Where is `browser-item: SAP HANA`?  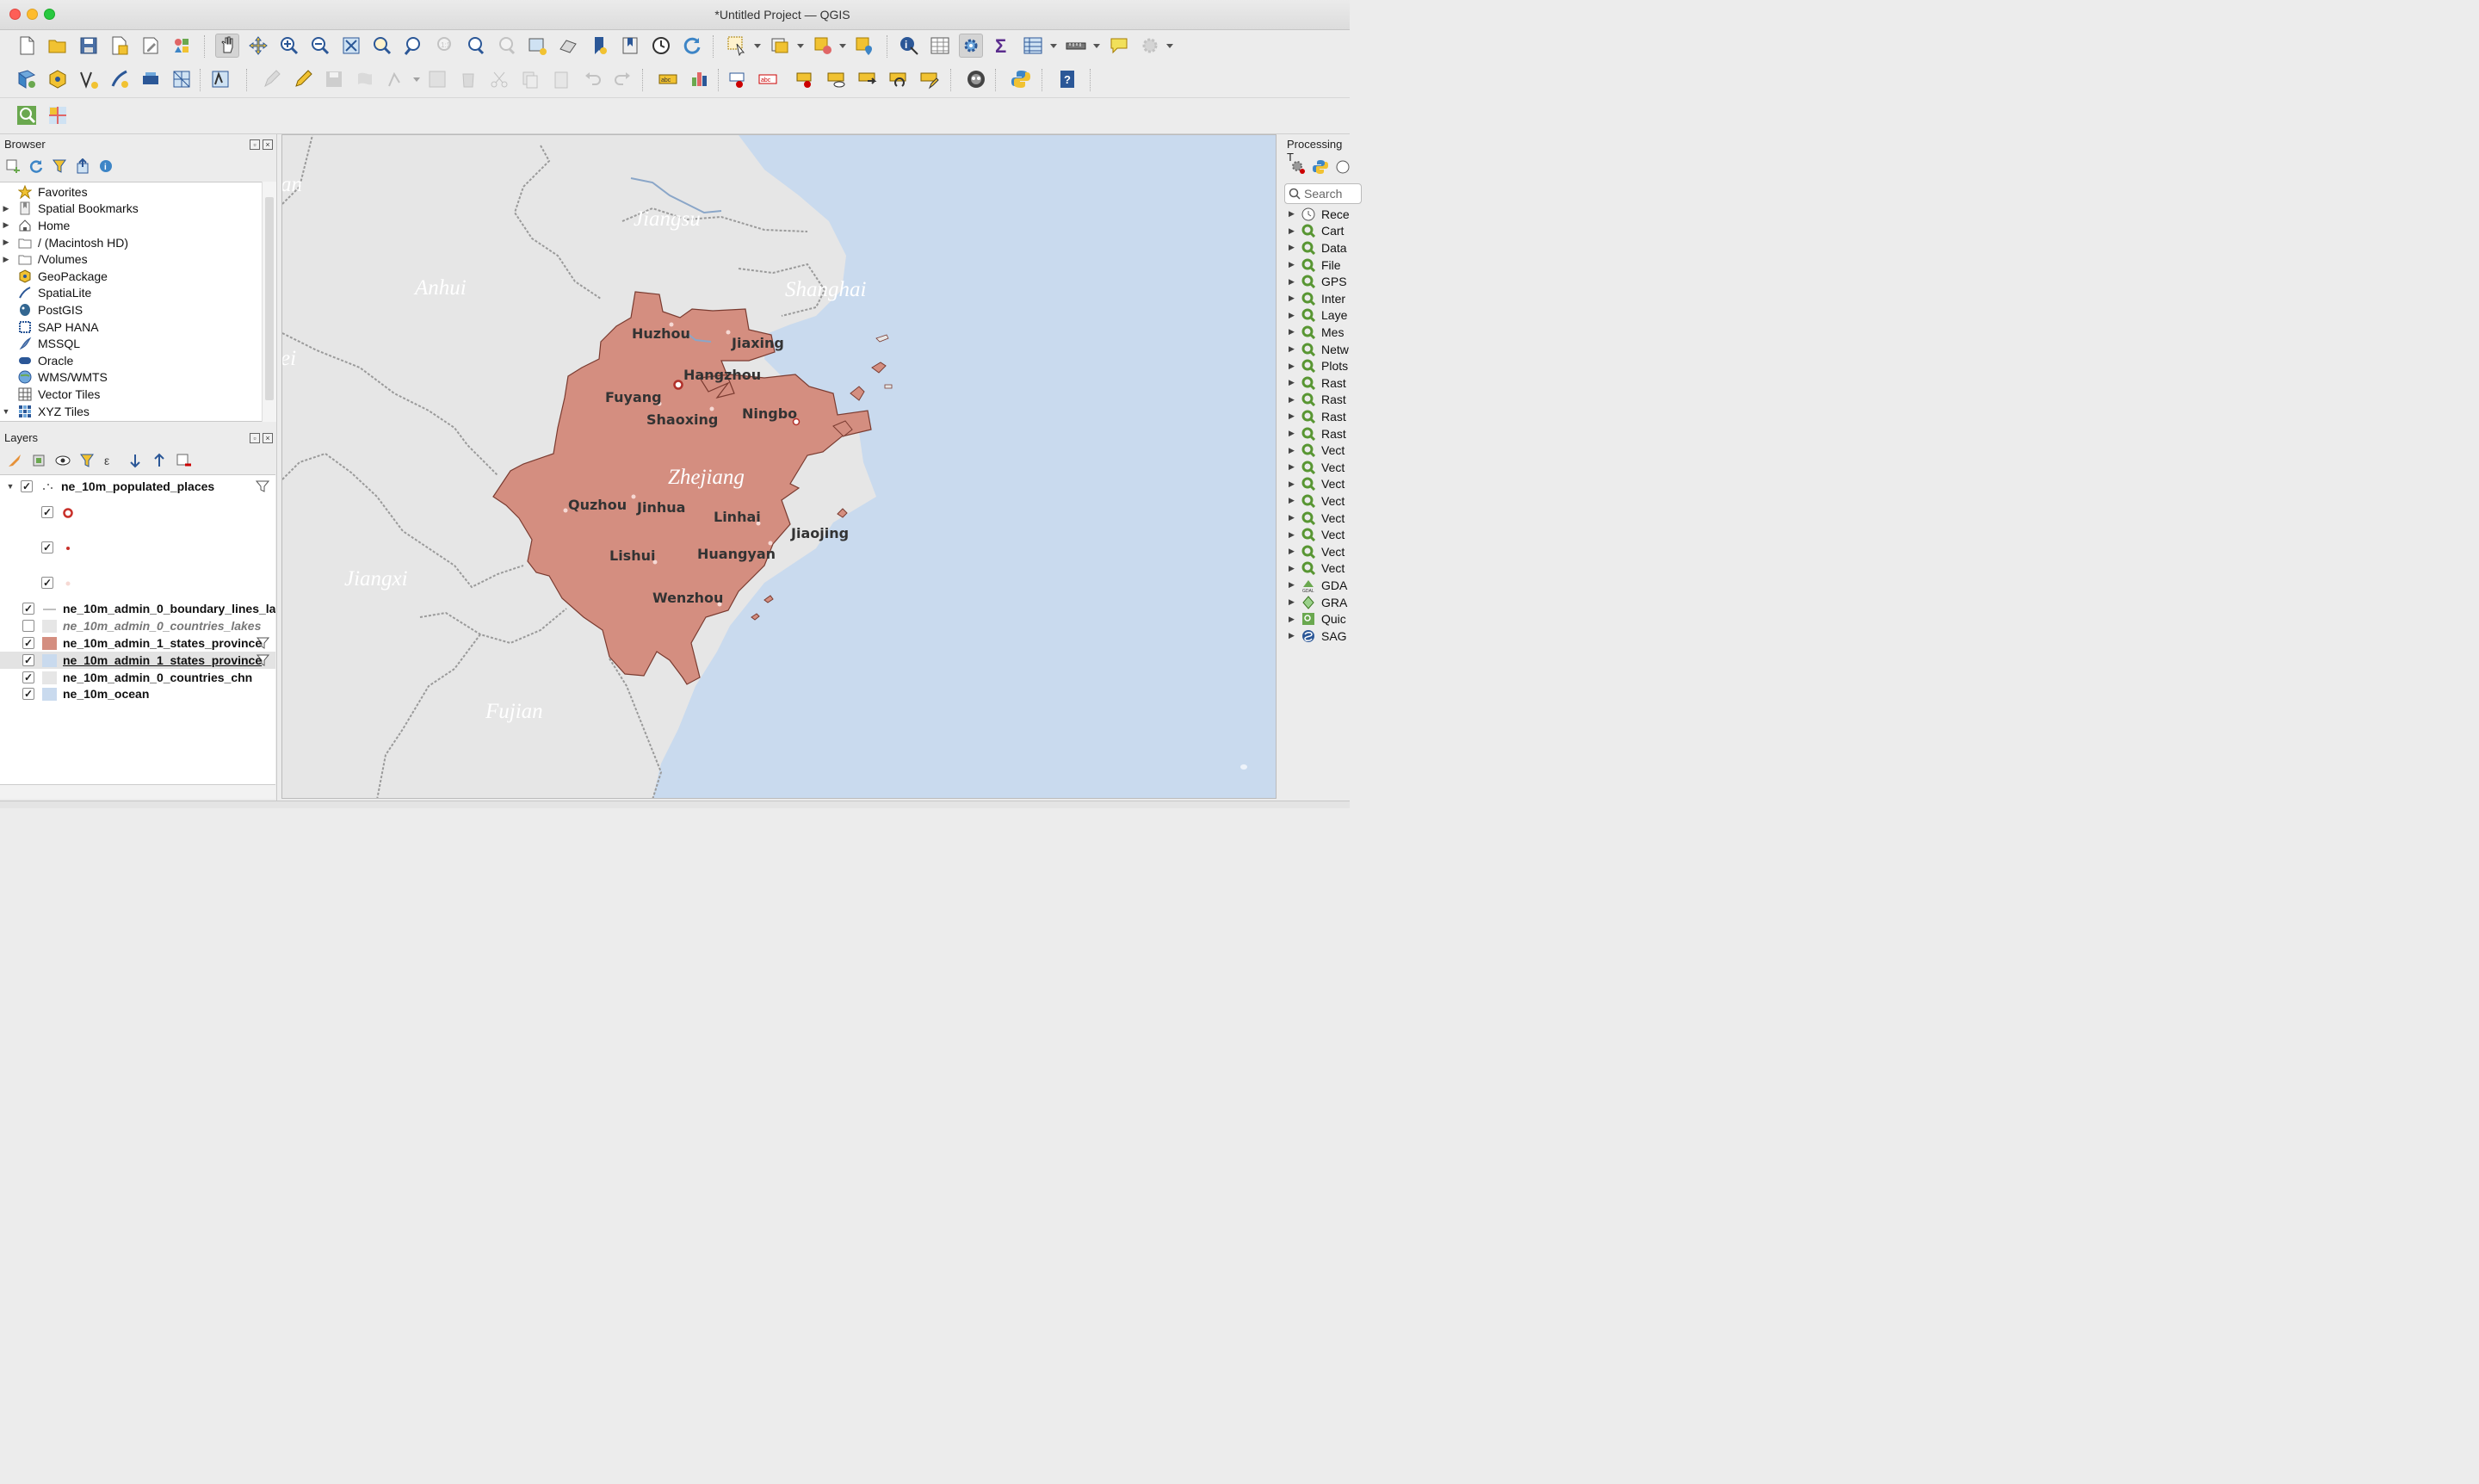
browser-item: SAP HANA is located at coordinates (49, 327).